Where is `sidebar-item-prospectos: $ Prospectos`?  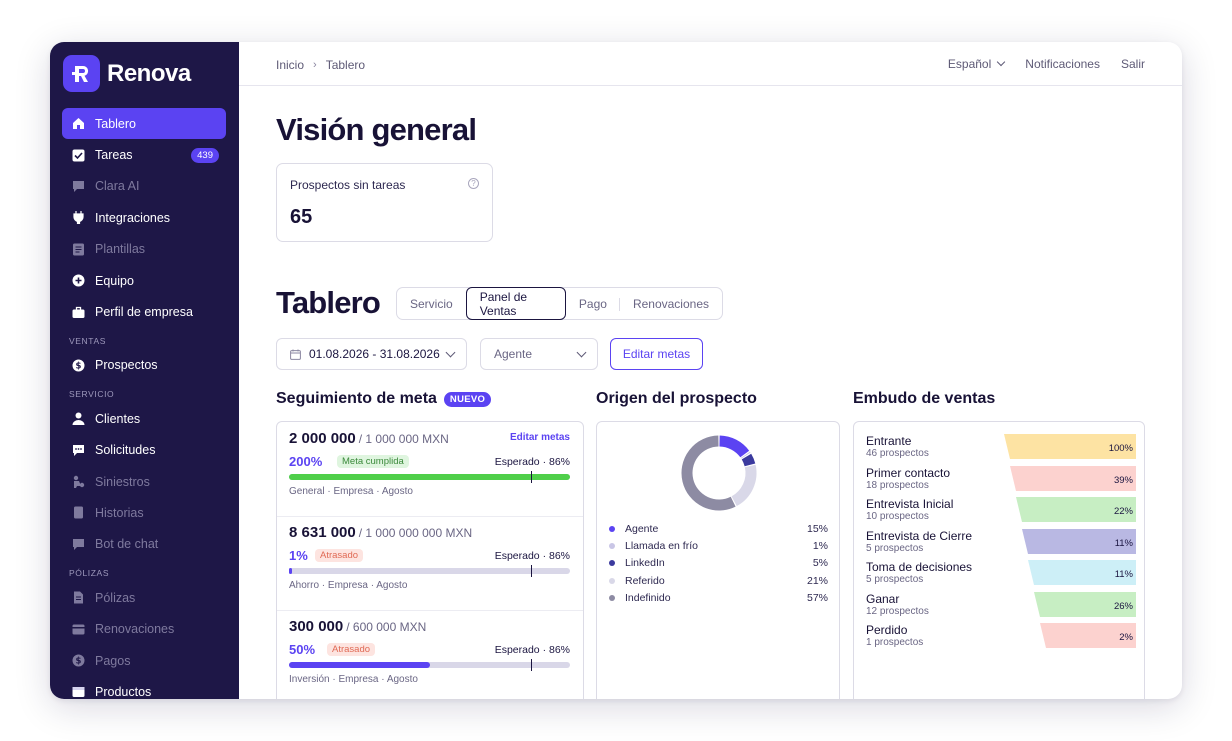 sidebar-item-prospectos: $ Prospectos is located at coordinates (144, 365).